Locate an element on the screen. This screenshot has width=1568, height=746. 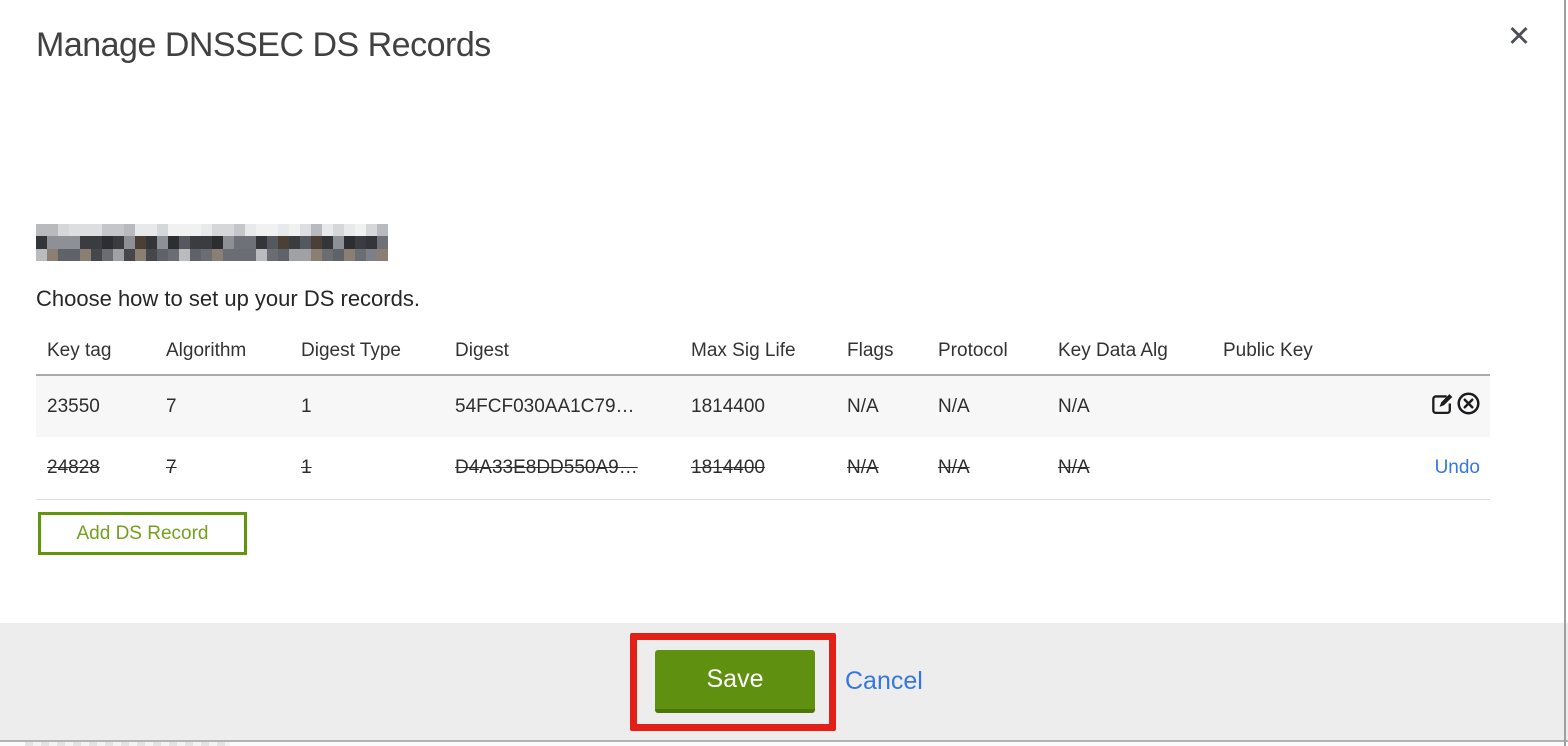
col-protocol: Protocol is located at coordinates (987, 353).